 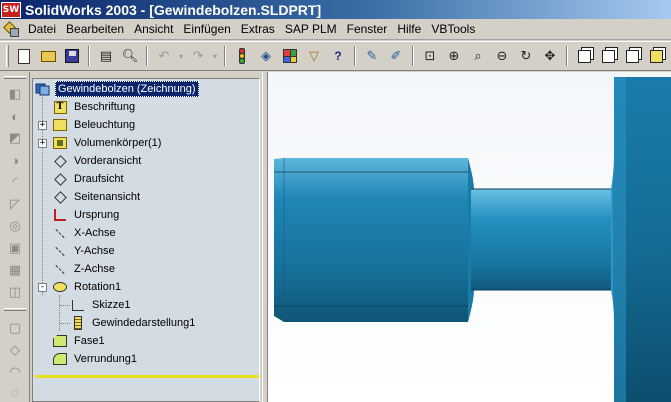 What do you see at coordinates (60, 341) in the screenshot?
I see `chamfer-icon` at bounding box center [60, 341].